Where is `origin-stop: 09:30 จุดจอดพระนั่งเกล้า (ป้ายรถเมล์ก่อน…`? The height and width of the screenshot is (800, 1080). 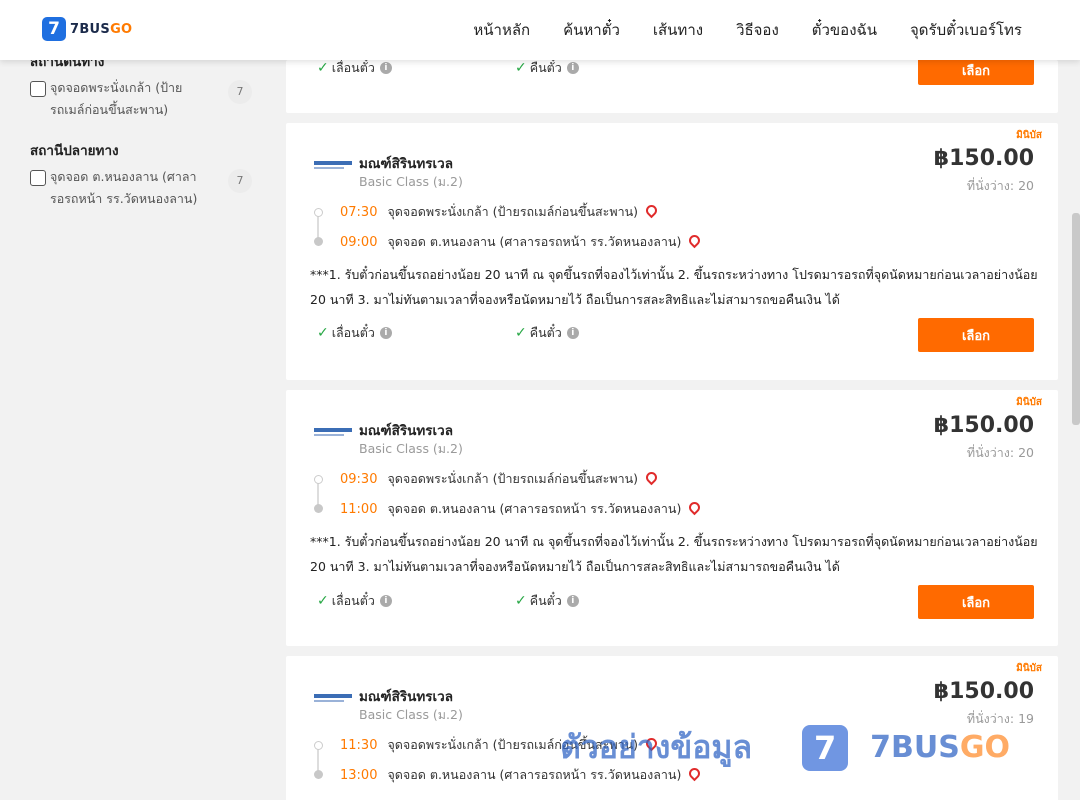
origin-stop: 09:30 จุดจอดพระนั่งเกล้า (ป้ายรถเมล์ก่อน… is located at coordinates (500, 479).